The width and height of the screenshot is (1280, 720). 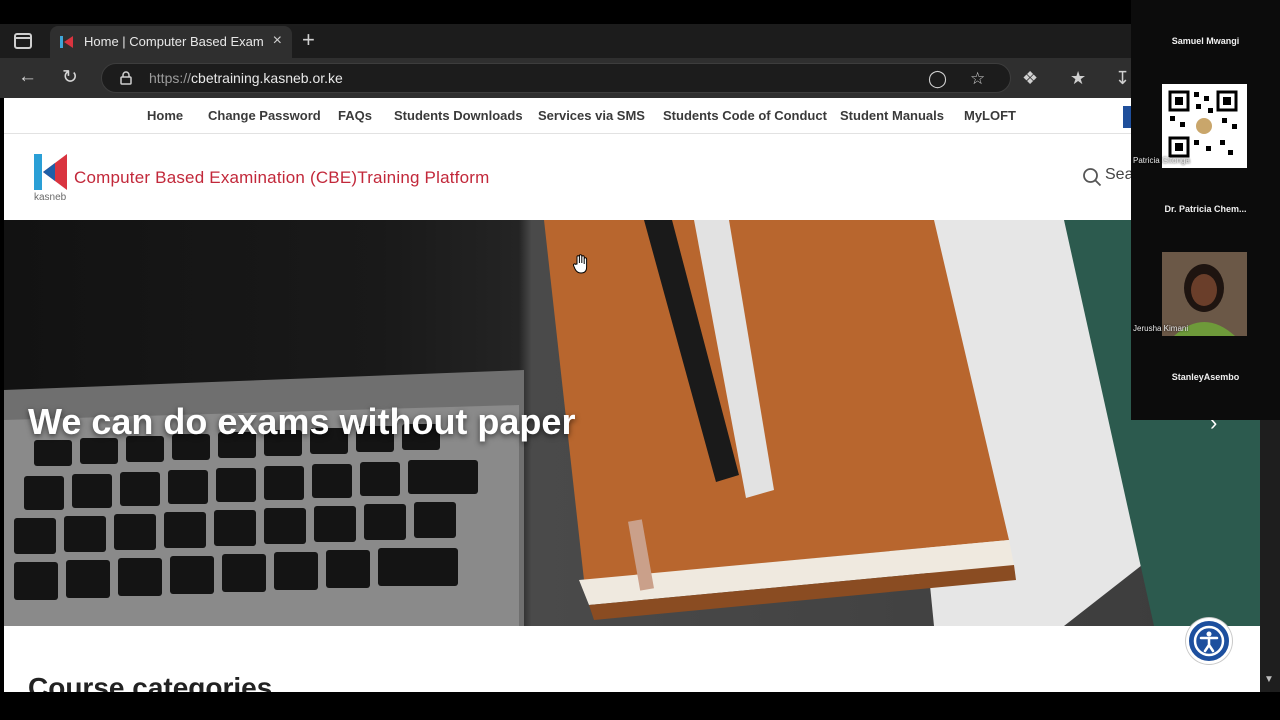 I want to click on page-scrollbar, so click(x=1270, y=556).